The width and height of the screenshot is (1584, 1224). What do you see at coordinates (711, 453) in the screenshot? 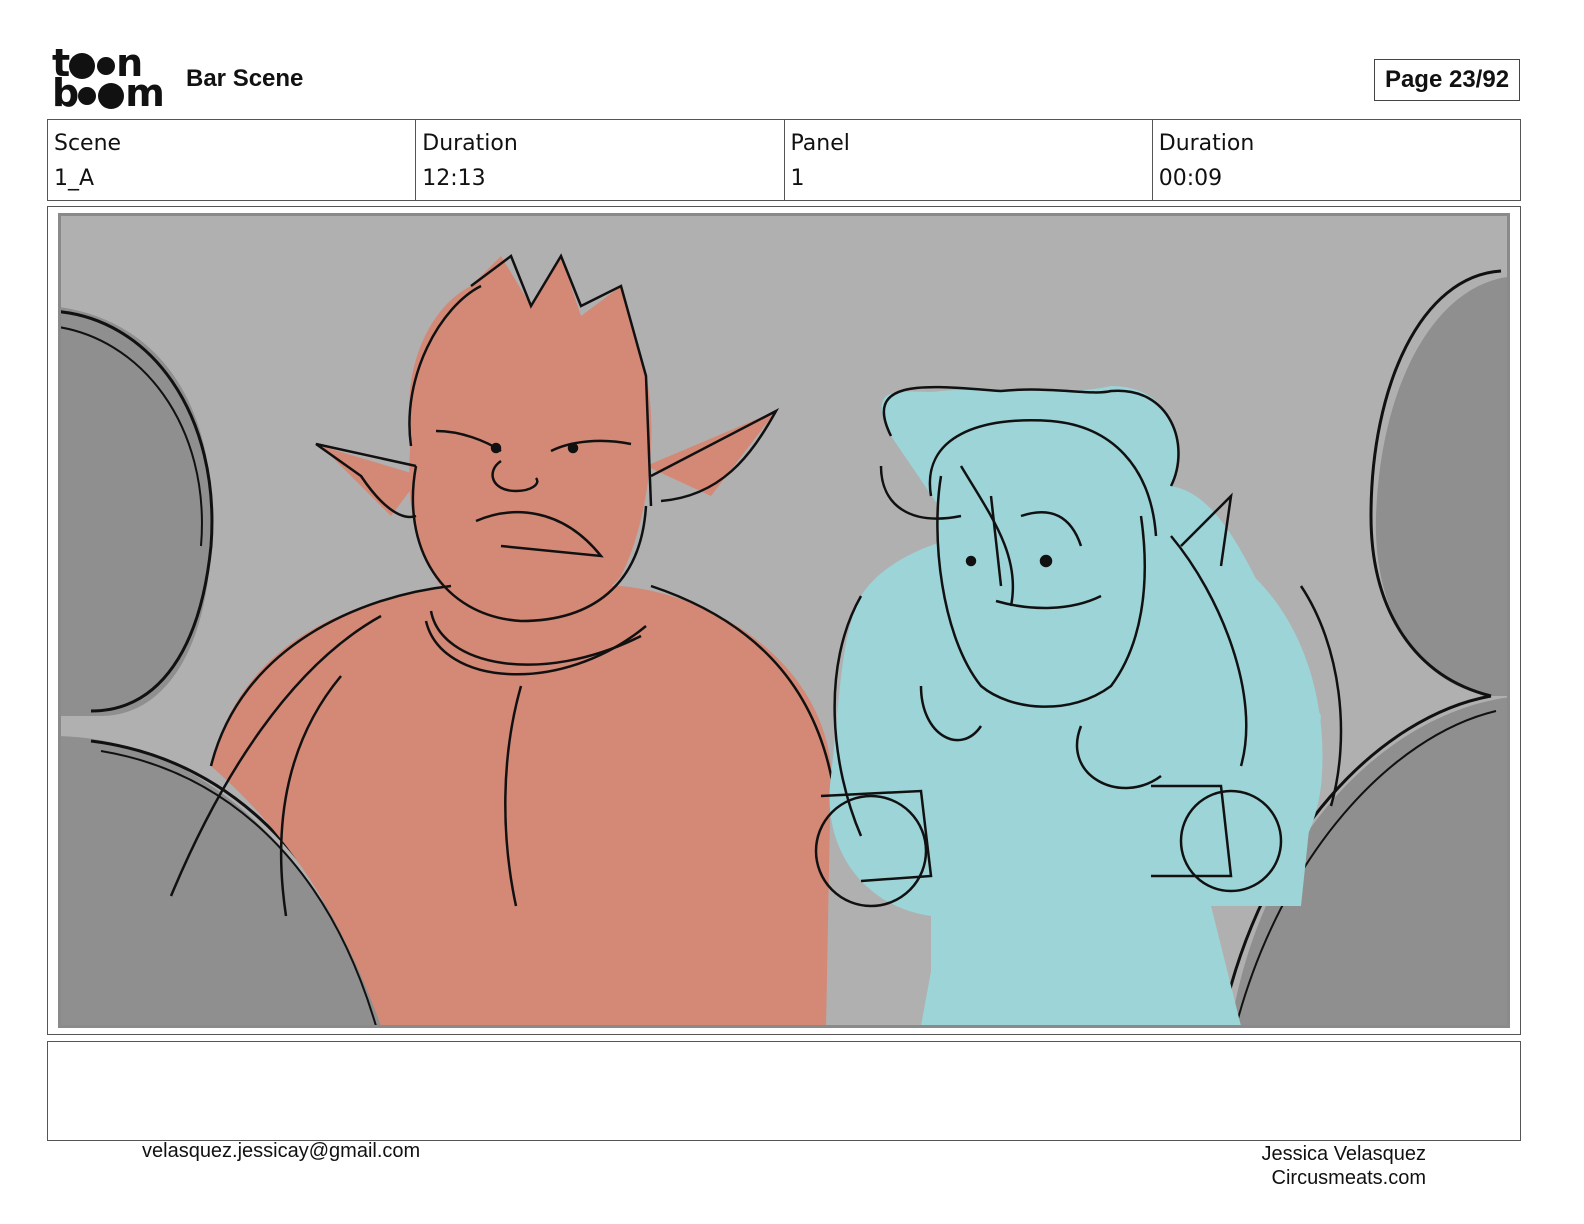
I see `orange-character-right-ear` at bounding box center [711, 453].